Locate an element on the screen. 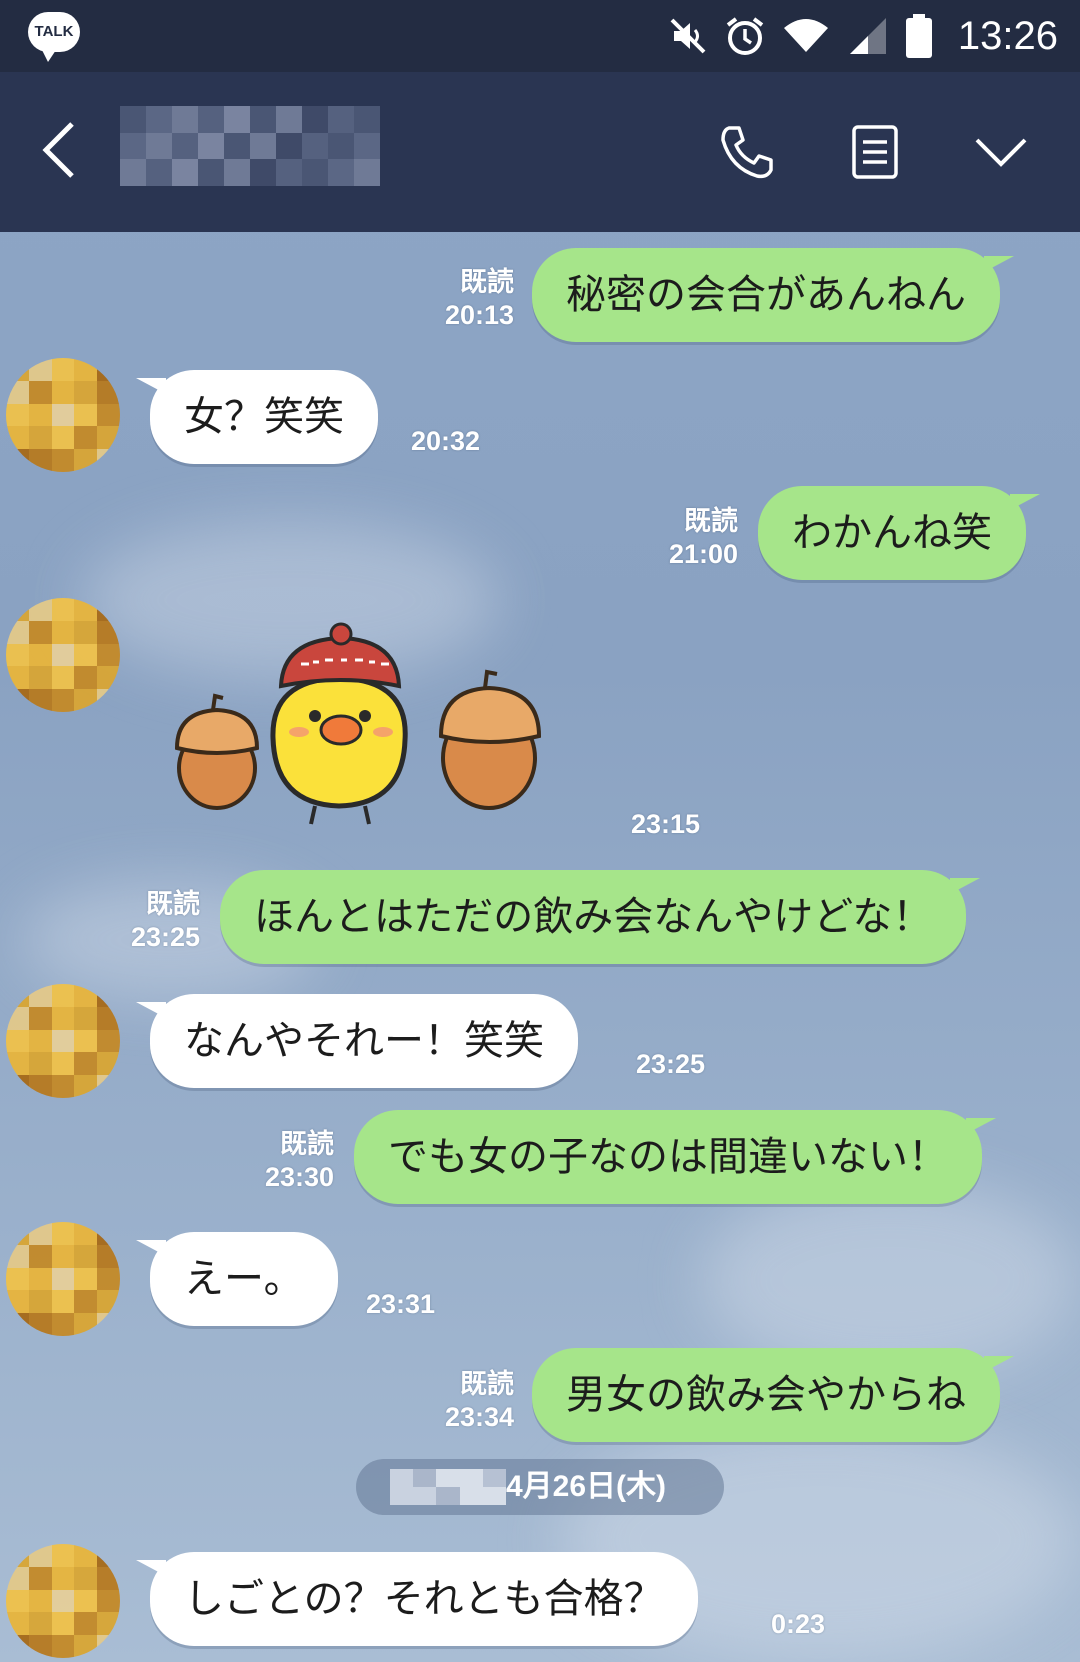 The height and width of the screenshot is (1662, 1080). acorn-left is located at coordinates (217, 751).